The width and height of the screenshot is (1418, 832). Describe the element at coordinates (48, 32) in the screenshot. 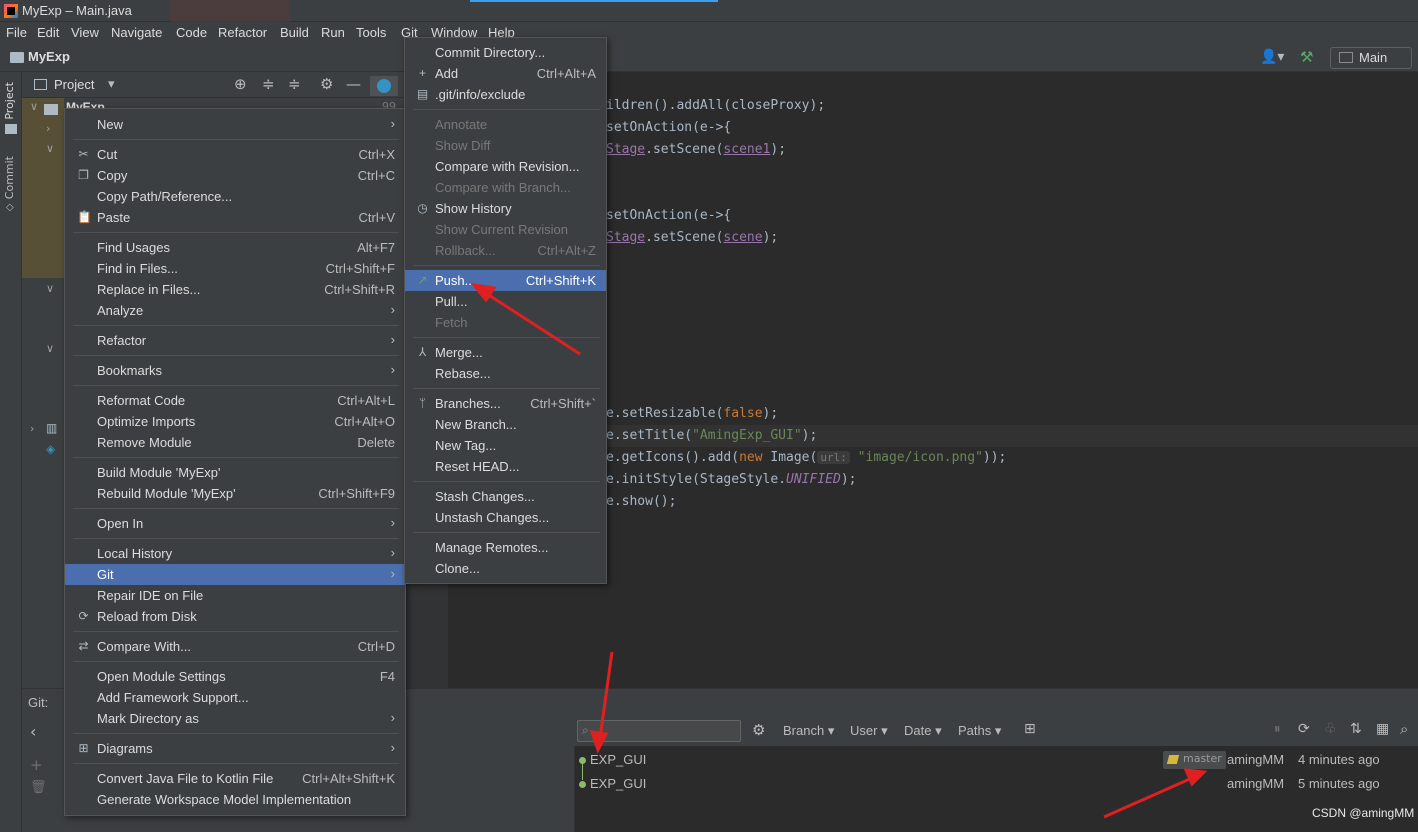

I see `menu-edit: Edit` at that location.